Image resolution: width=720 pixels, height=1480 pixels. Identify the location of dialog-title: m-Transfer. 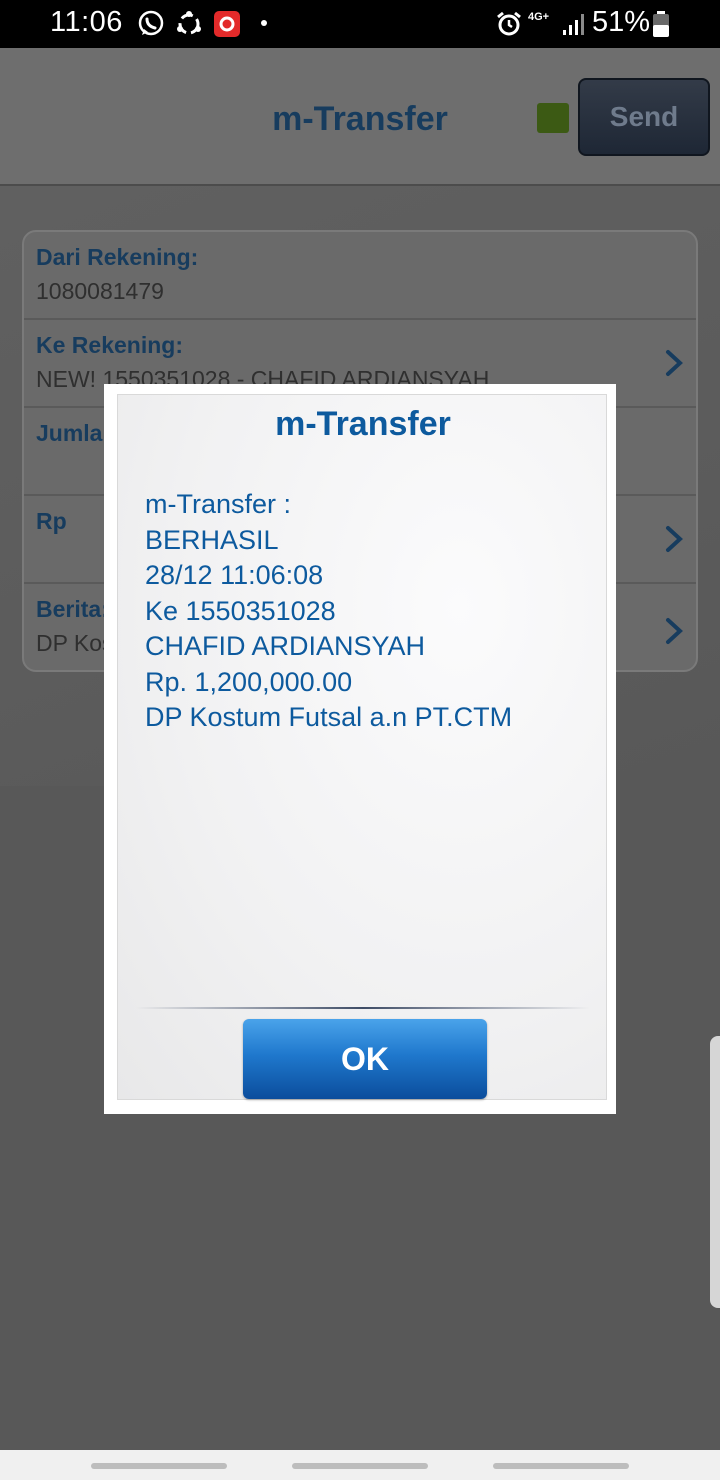
(363, 424).